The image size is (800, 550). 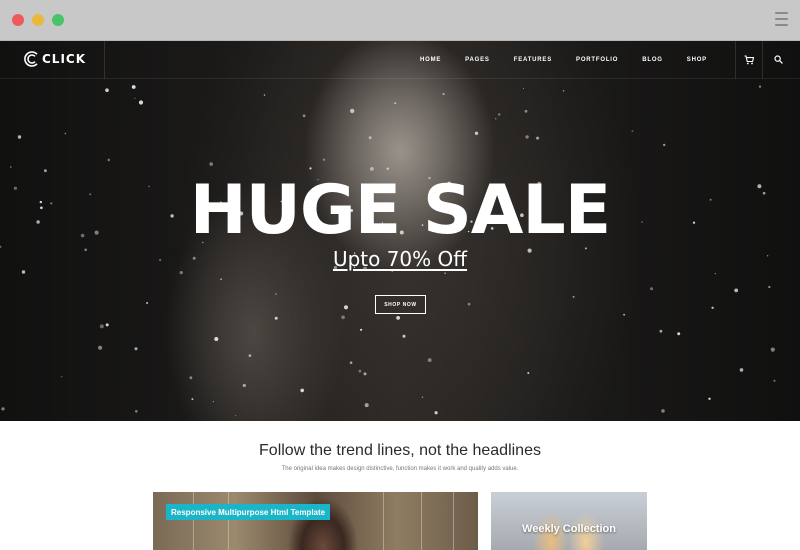 What do you see at coordinates (400, 20) in the screenshot?
I see `browser-chrome` at bounding box center [400, 20].